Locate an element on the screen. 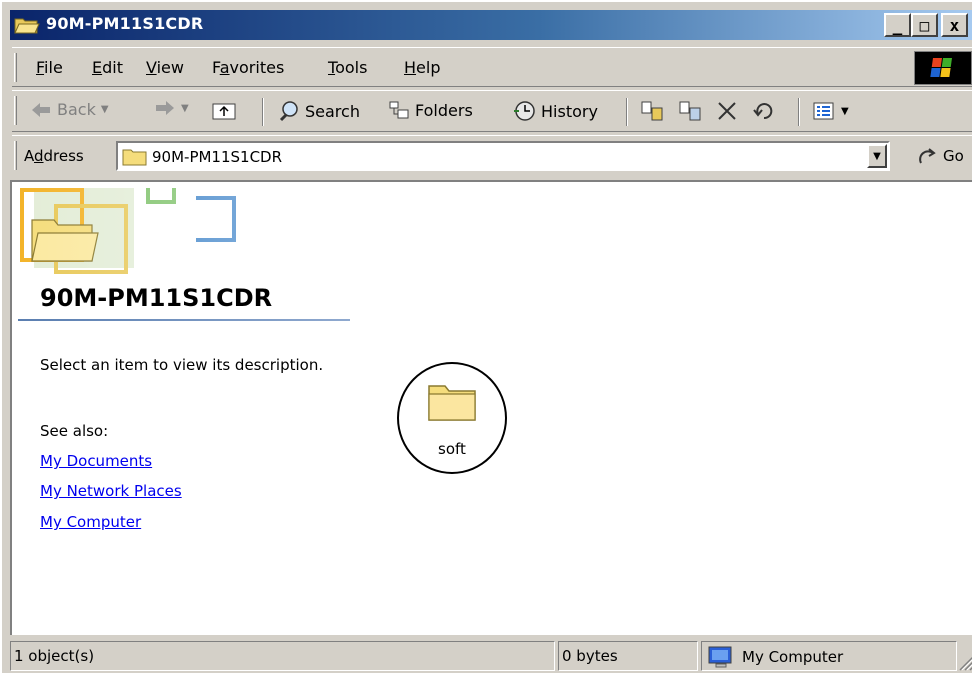 The width and height of the screenshot is (972, 673). link-my-documents: My Documents is located at coordinates (96, 461).